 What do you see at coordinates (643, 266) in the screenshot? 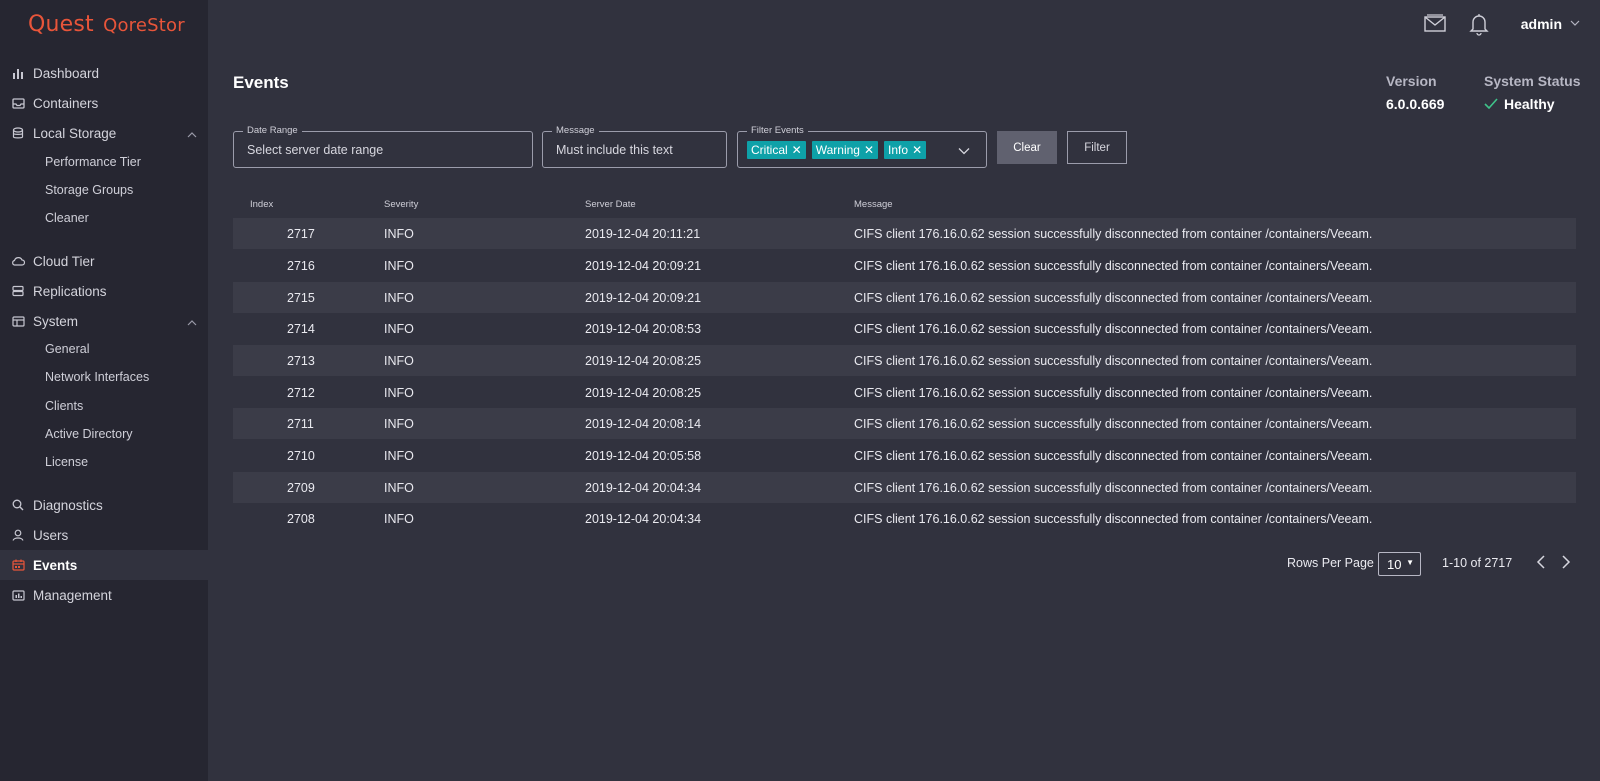
I see `cell-date: 2019-12-04 20:09:21` at bounding box center [643, 266].